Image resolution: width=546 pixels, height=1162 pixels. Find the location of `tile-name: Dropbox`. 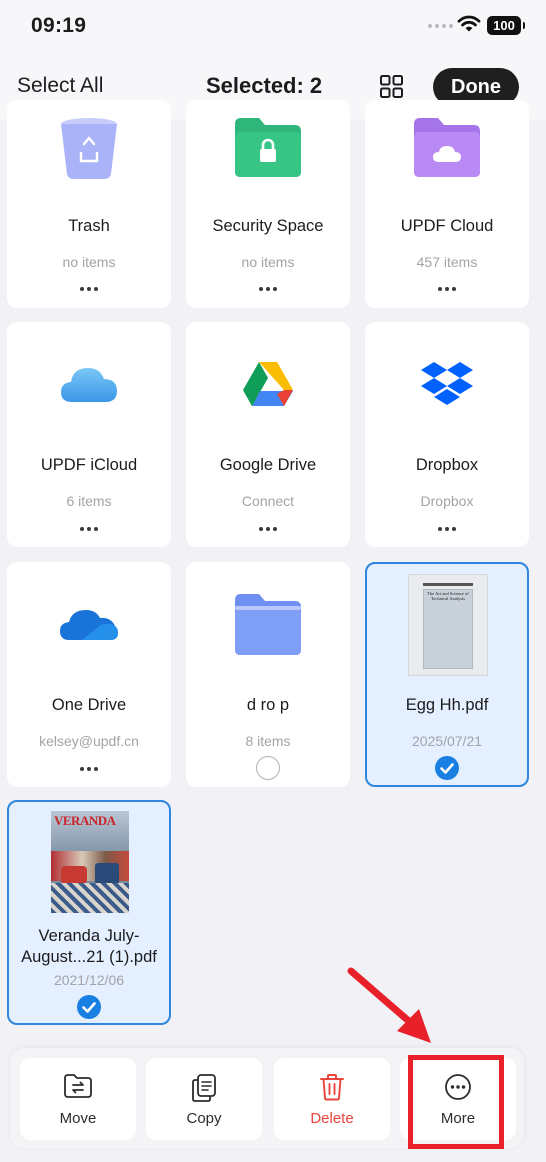

tile-name: Dropbox is located at coordinates (447, 465).